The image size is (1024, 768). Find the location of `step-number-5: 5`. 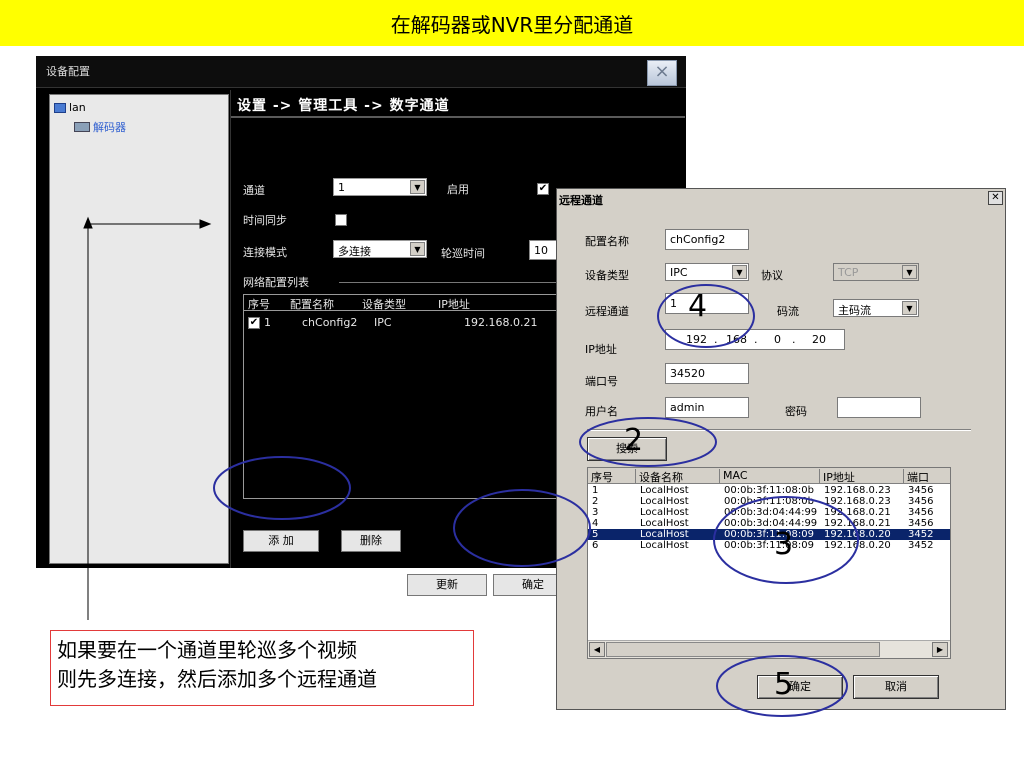

step-number-5: 5 is located at coordinates (784, 684).